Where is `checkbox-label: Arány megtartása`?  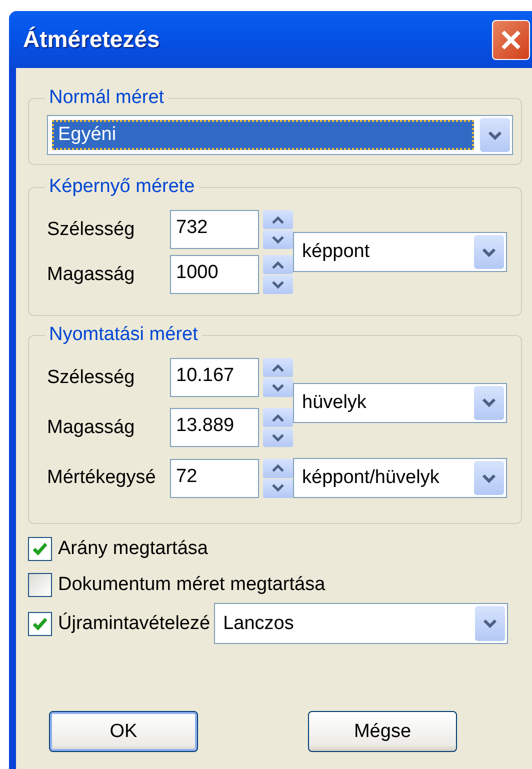 checkbox-label: Arány megtartása is located at coordinates (133, 549).